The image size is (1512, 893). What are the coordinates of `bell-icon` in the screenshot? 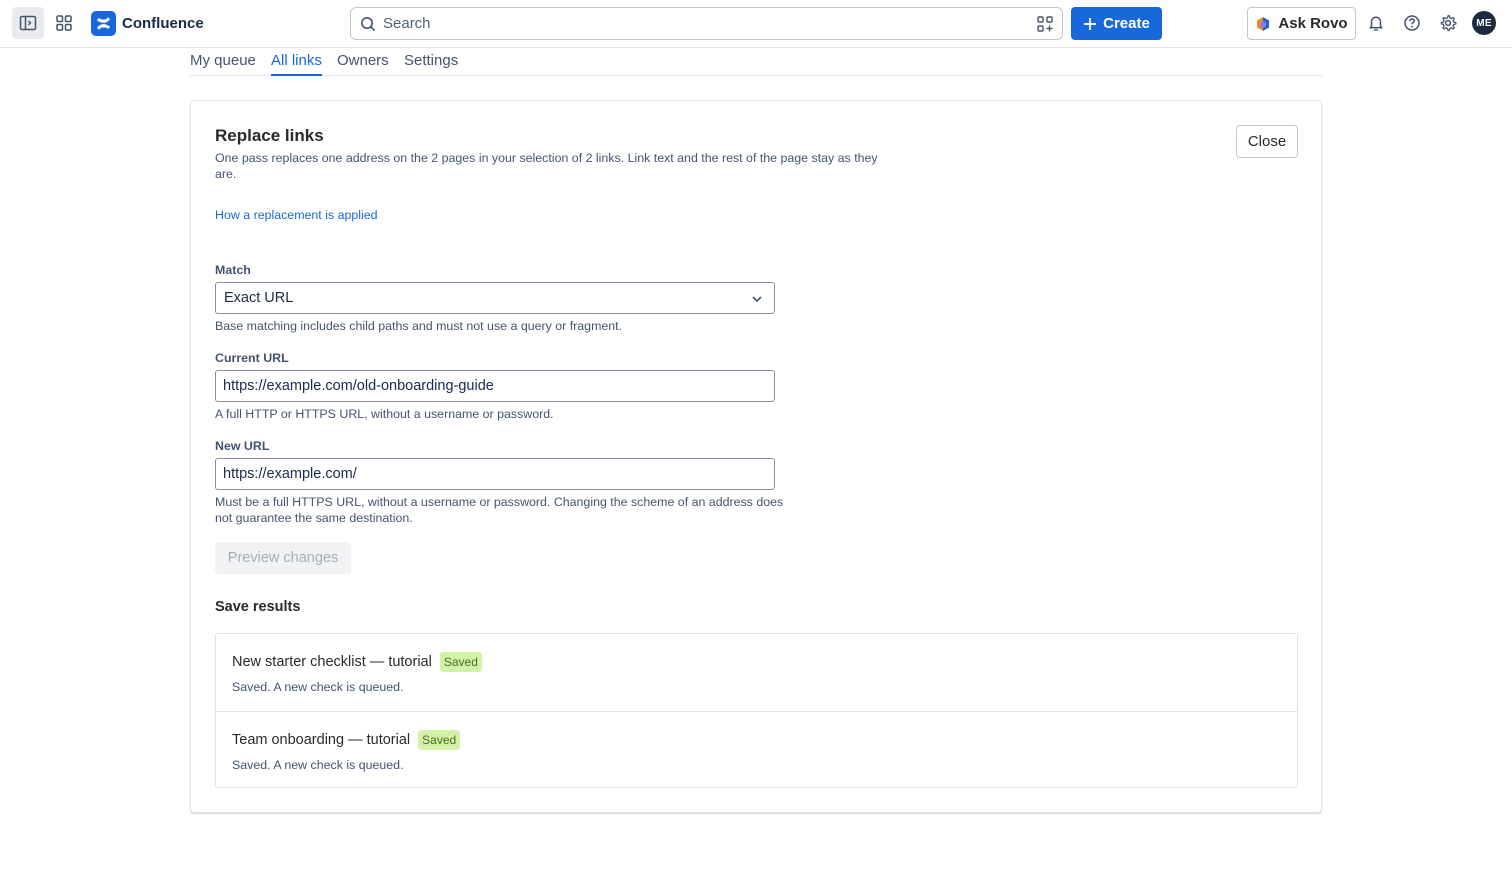 It's located at (1376, 23).